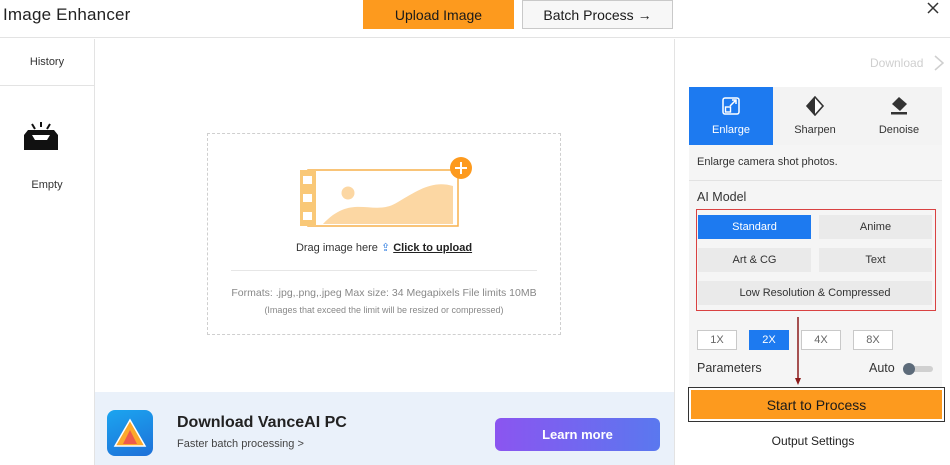 The image size is (950, 465). What do you see at coordinates (815, 180) in the screenshot?
I see `description-divider` at bounding box center [815, 180].